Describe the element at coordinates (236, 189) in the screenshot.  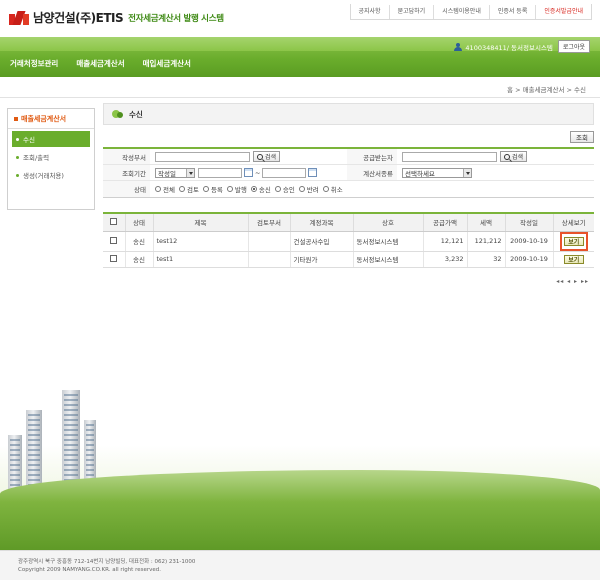
I see `status-radio-issue: 발행` at that location.